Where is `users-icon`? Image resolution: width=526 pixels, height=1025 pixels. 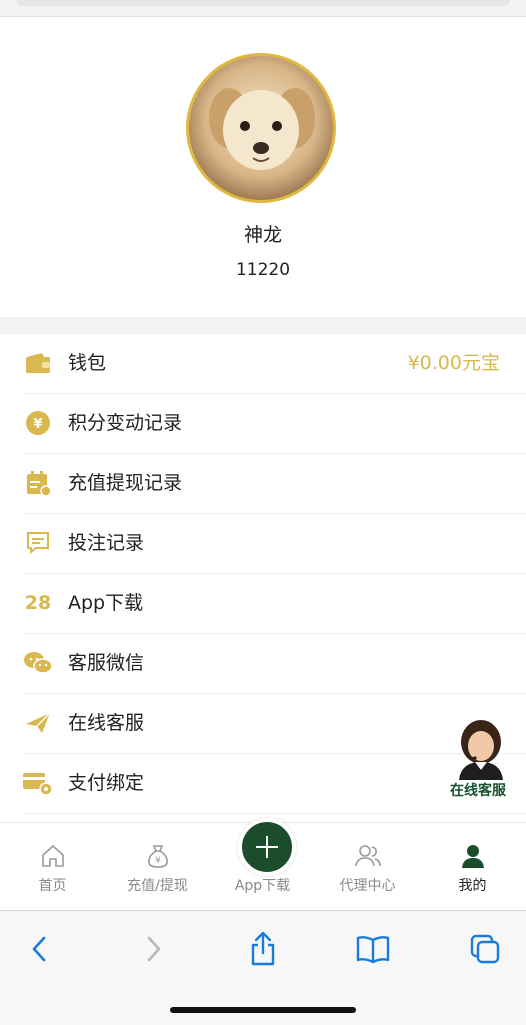
users-icon is located at coordinates (367, 857).